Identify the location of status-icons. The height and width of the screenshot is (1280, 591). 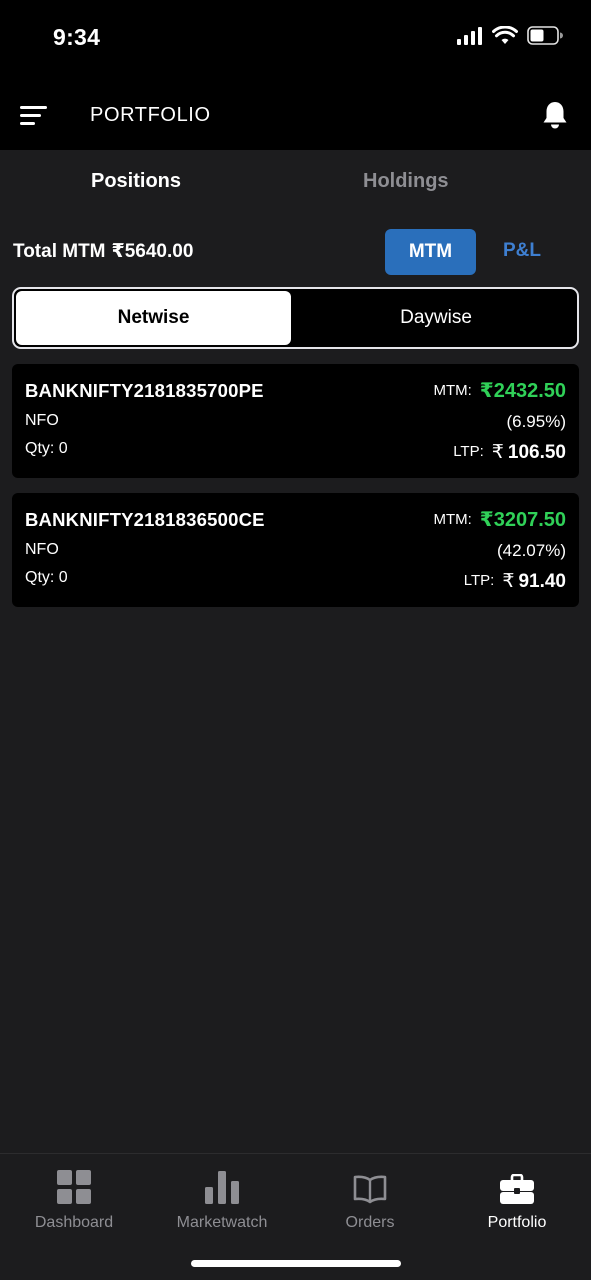
(510, 35).